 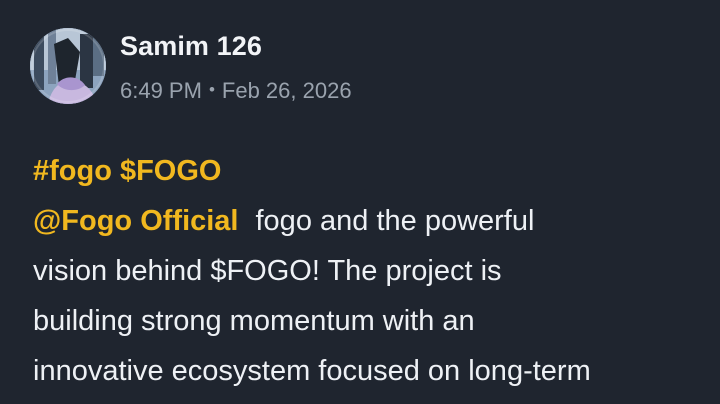 I want to click on hashtag-link: #fogo, so click(x=72, y=171).